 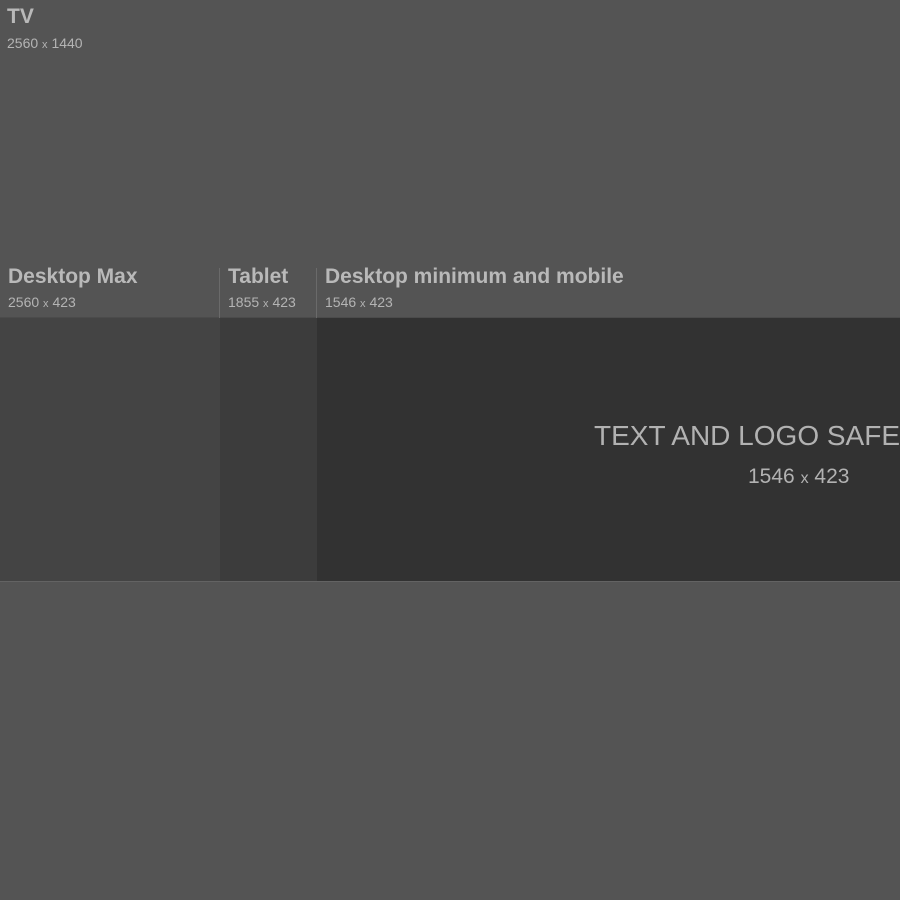 I want to click on desktop-min-dimensions: 1546 x 423, so click(x=359, y=302).